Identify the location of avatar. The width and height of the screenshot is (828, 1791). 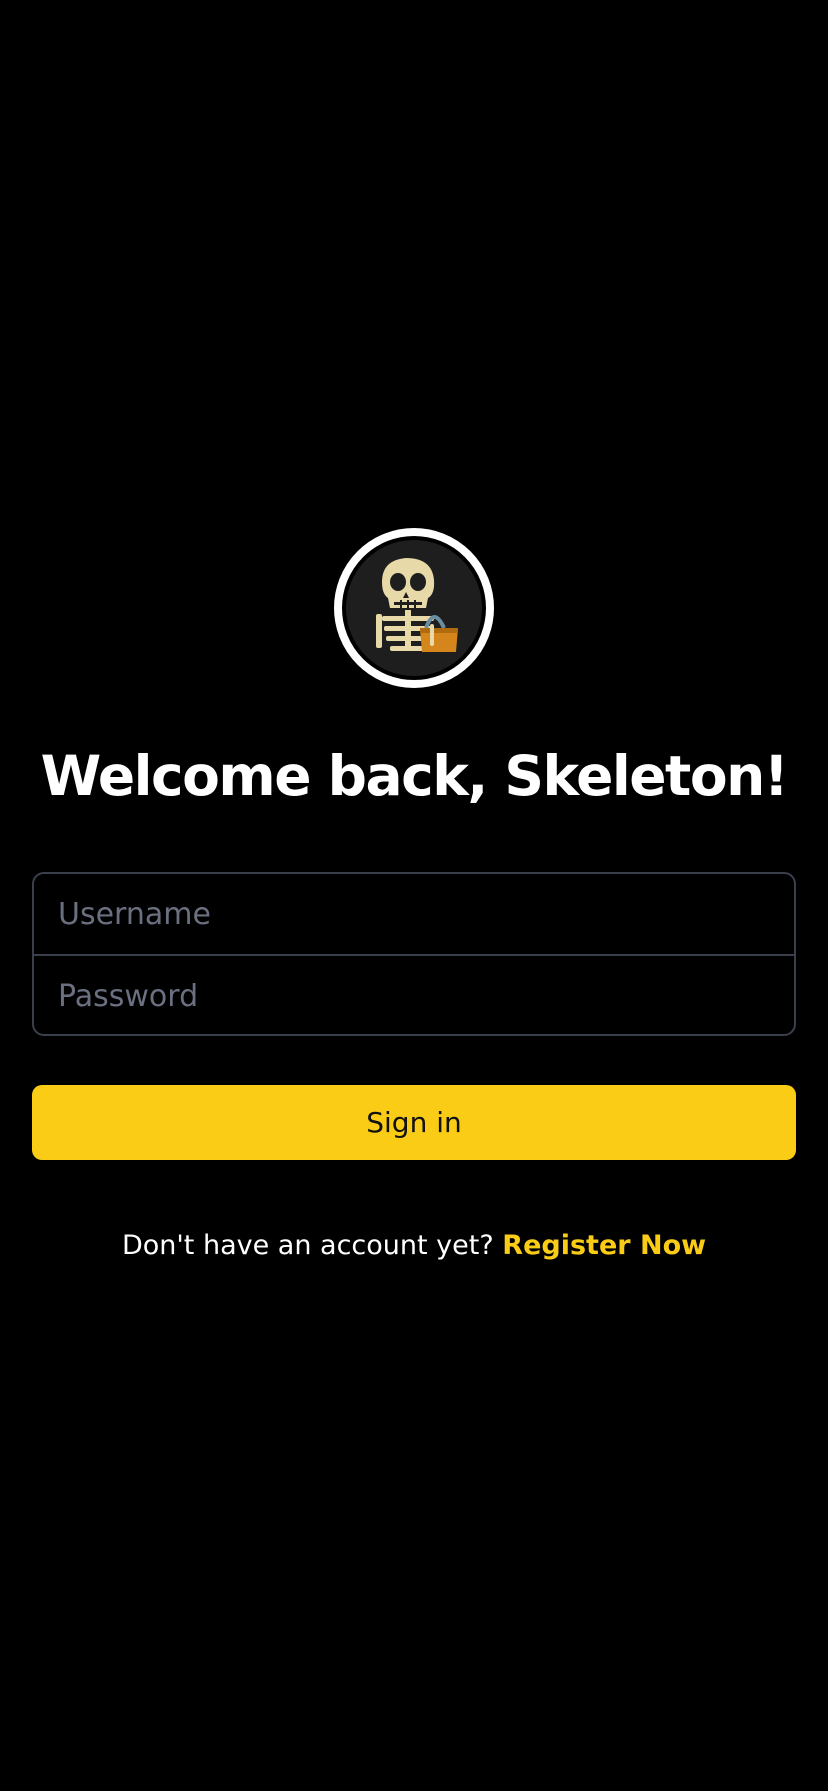
(414, 608).